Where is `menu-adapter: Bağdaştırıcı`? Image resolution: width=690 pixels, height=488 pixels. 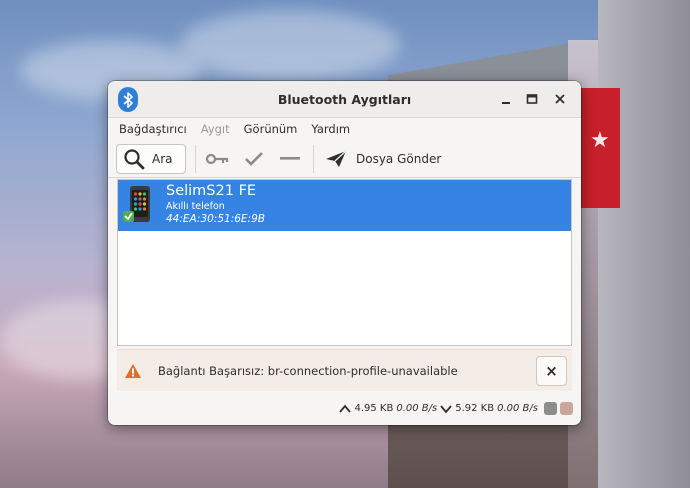 menu-adapter: Bağdaştırıcı is located at coordinates (153, 129).